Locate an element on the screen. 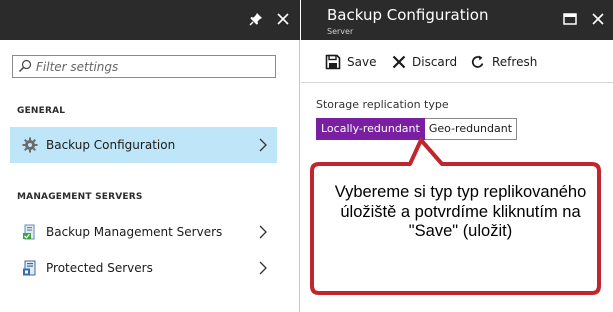  filter-settings-input is located at coordinates (154, 66).